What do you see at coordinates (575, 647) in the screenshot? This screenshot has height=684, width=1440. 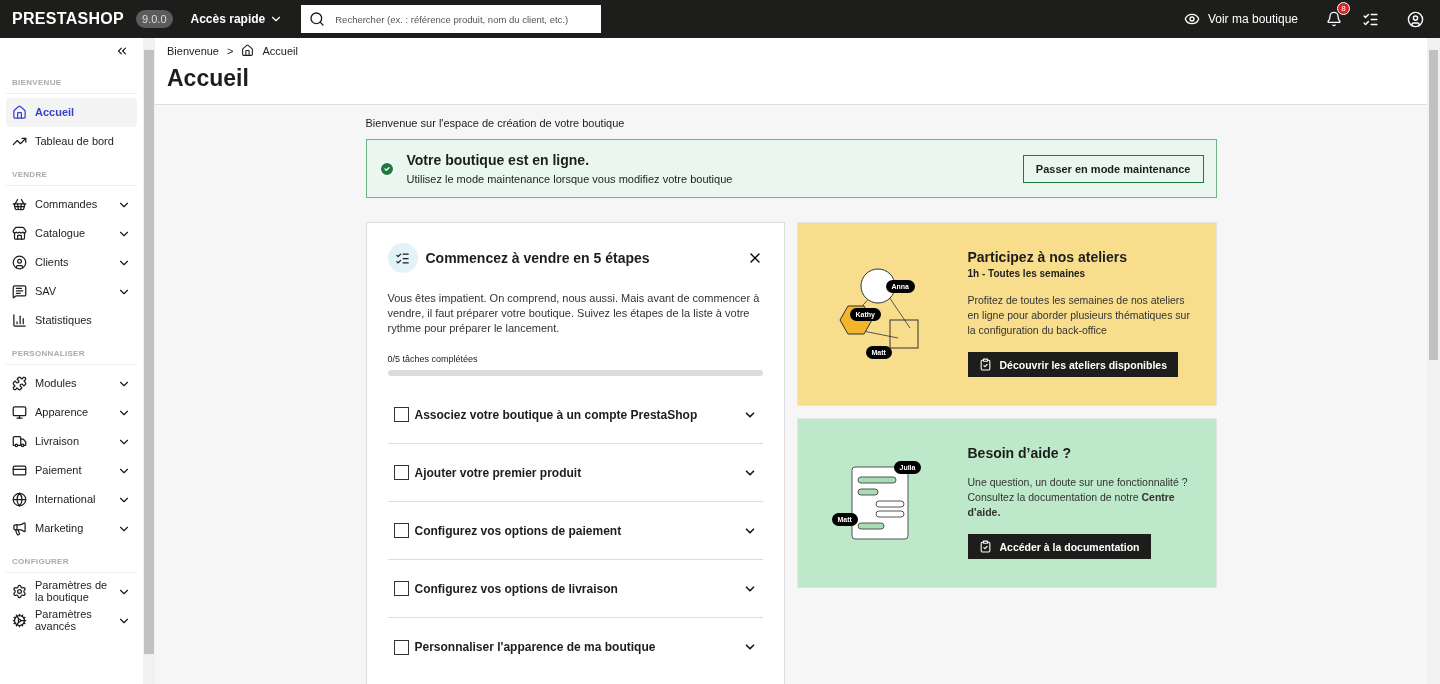 I see `checklist-step: Personnaliser l'apparence de ma boutique` at bounding box center [575, 647].